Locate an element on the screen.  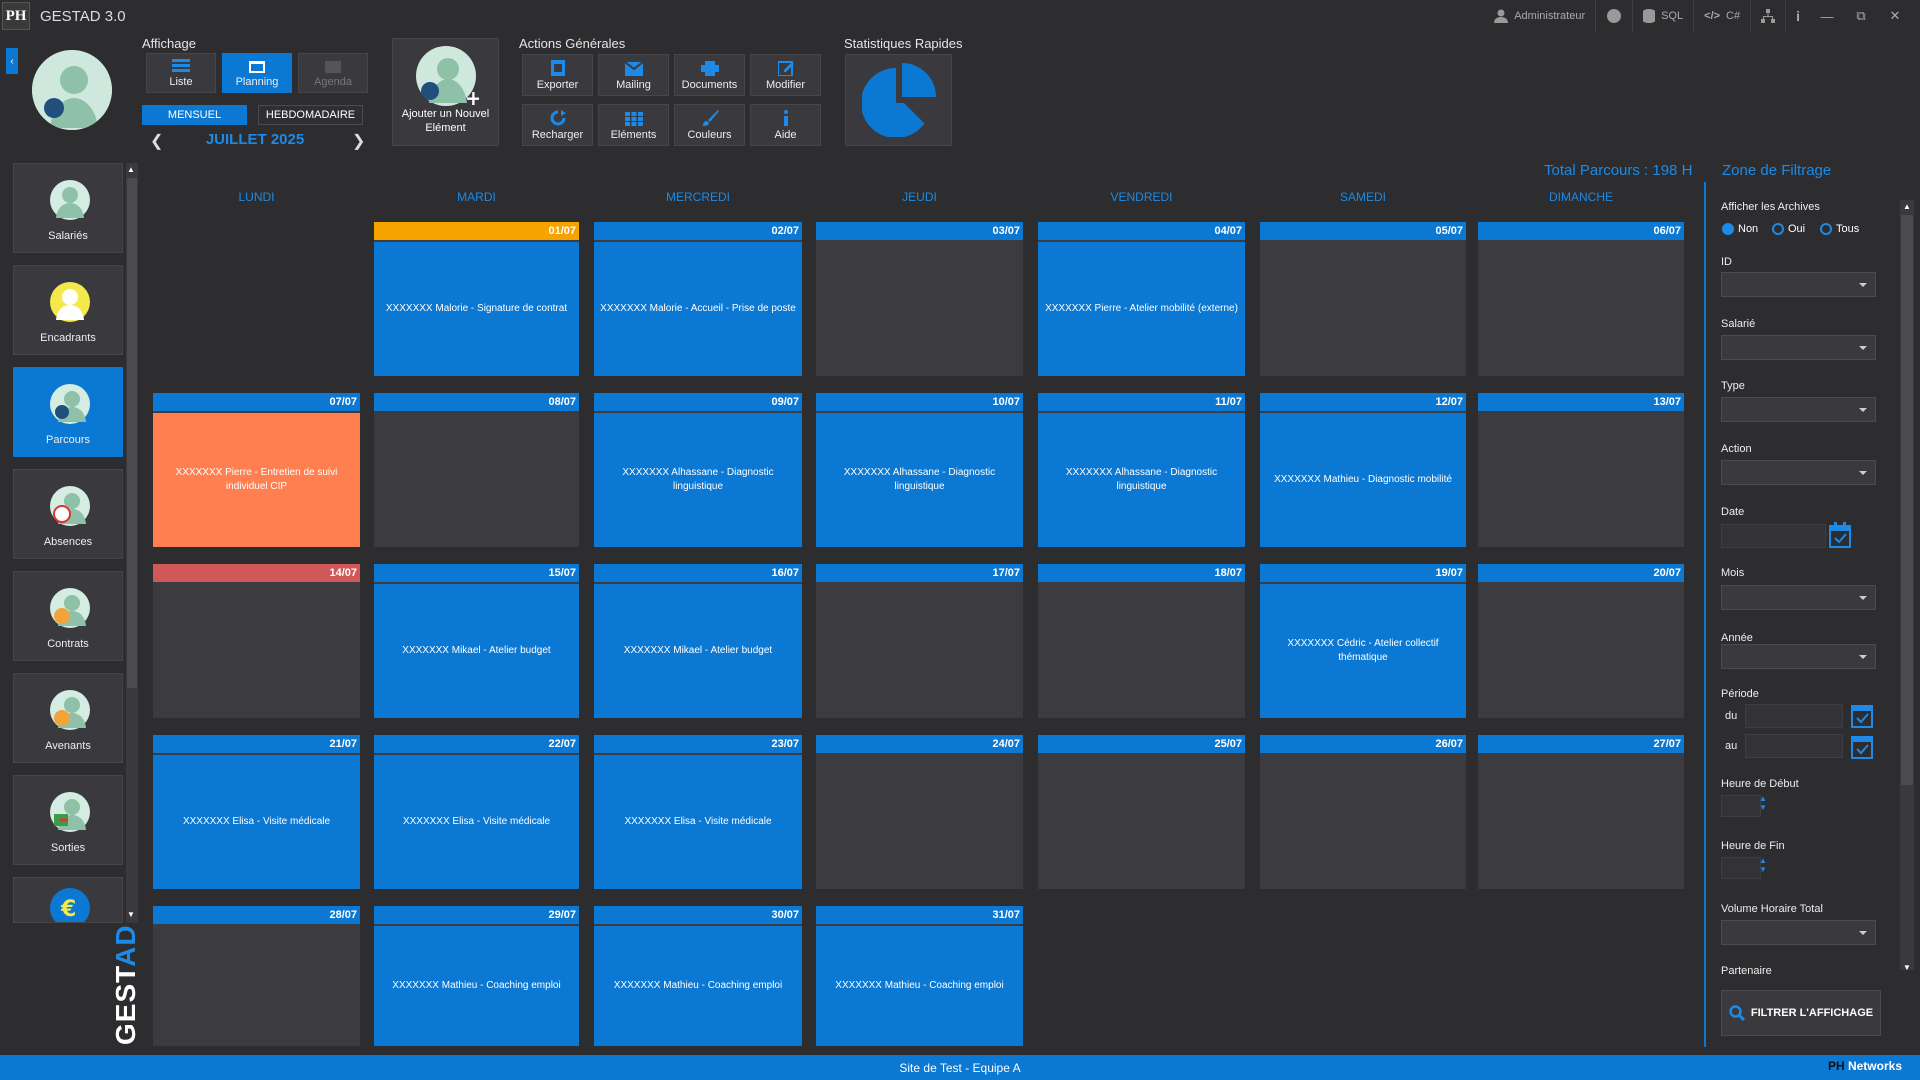
annee-combo is located at coordinates (1798, 656).